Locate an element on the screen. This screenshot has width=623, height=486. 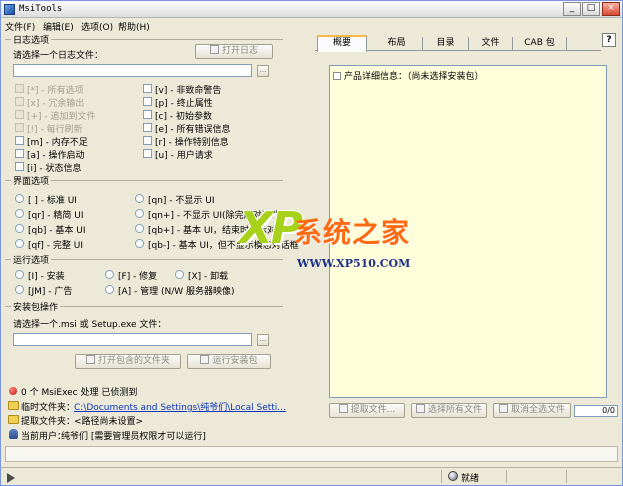
run-install-label: [I] - 安装 is located at coordinates (46, 277).